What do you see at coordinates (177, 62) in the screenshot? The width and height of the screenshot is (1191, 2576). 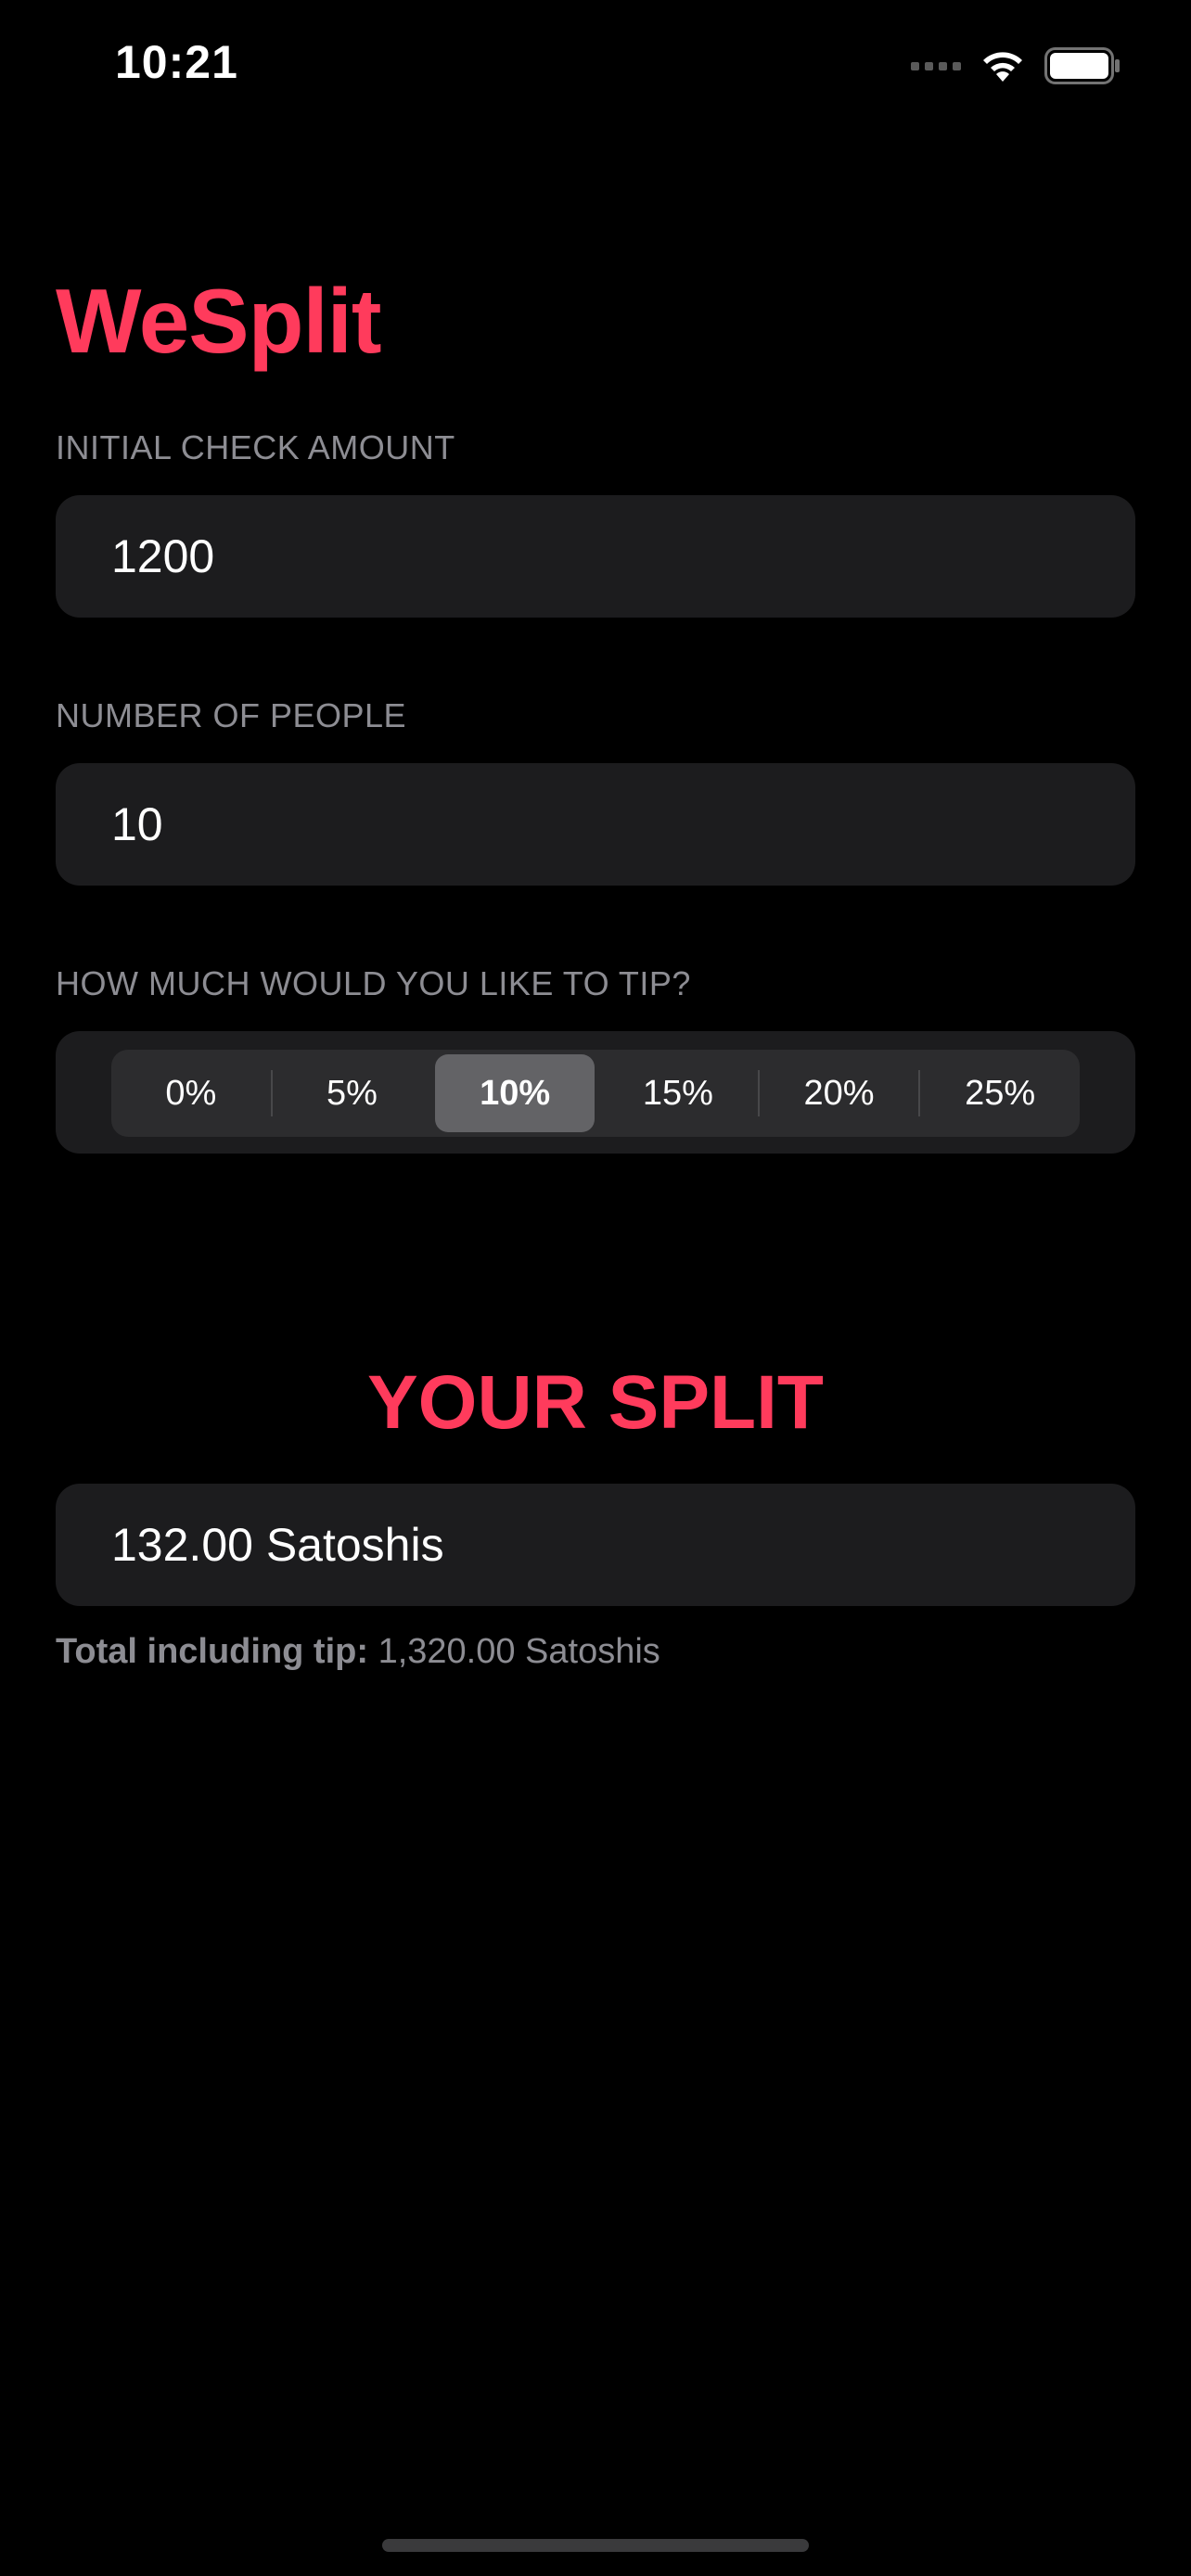 I see `status-time: 10:21` at bounding box center [177, 62].